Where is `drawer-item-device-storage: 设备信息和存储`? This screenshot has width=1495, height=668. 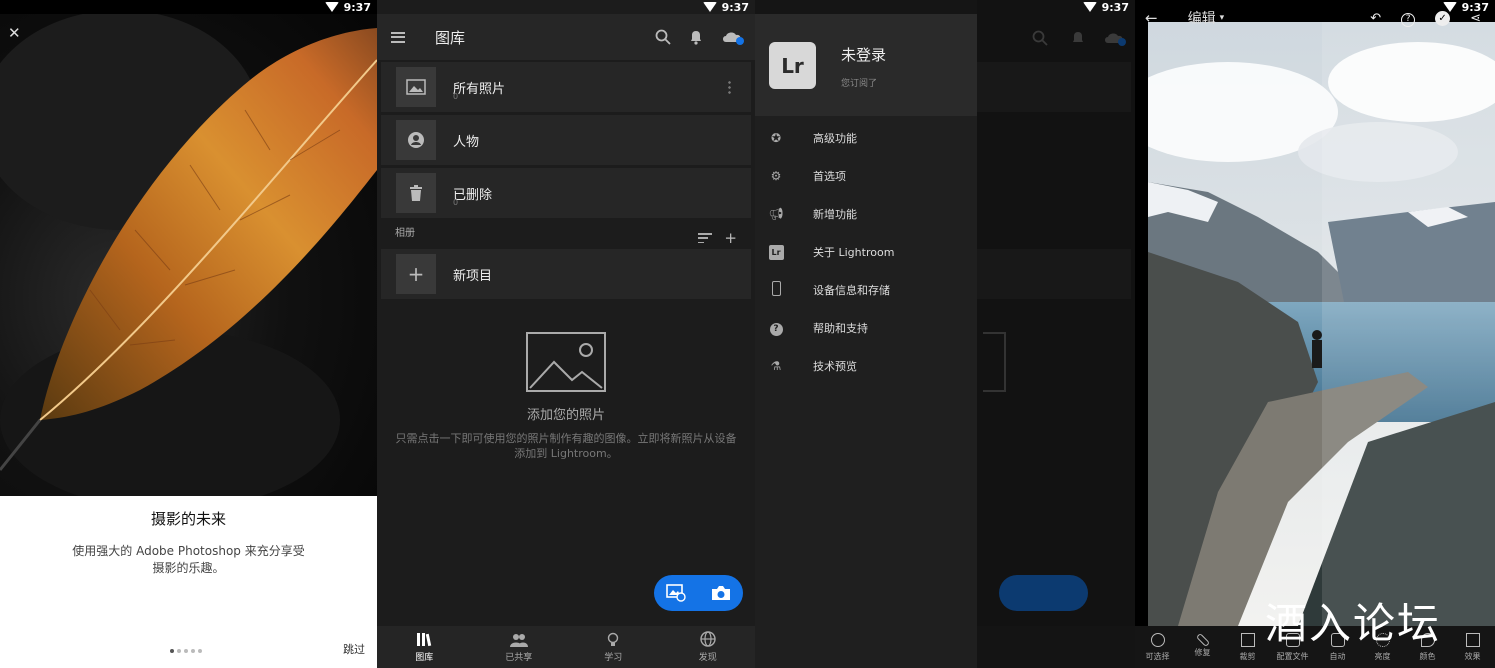 drawer-item-device-storage: 设备信息和存储 is located at coordinates (866, 290).